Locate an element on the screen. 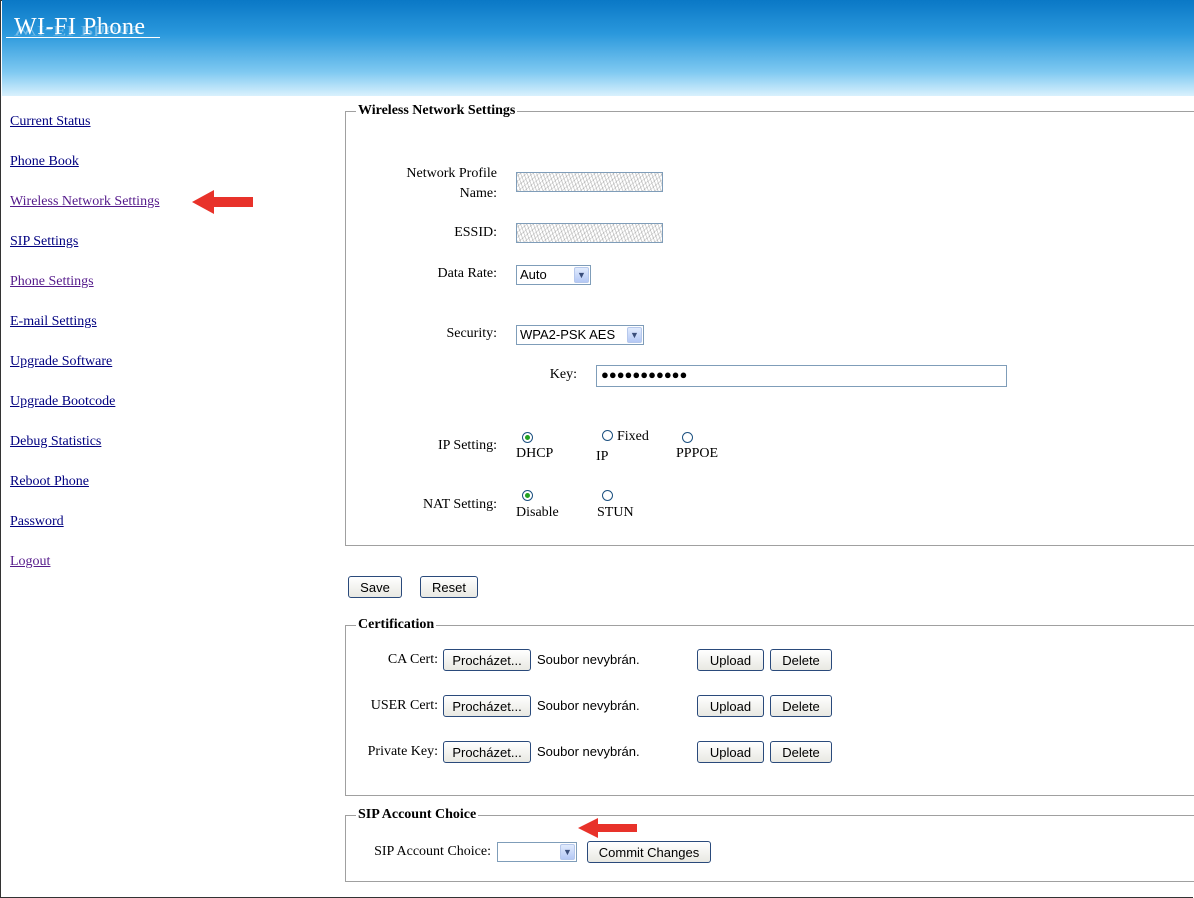 This screenshot has width=1194, height=898. security-select: WPA2-PSK AES ▼ is located at coordinates (580, 335).